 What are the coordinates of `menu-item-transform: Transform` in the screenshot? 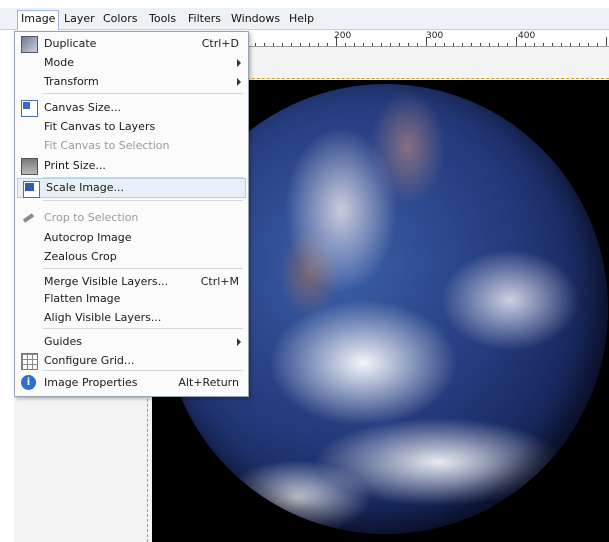 It's located at (131, 81).